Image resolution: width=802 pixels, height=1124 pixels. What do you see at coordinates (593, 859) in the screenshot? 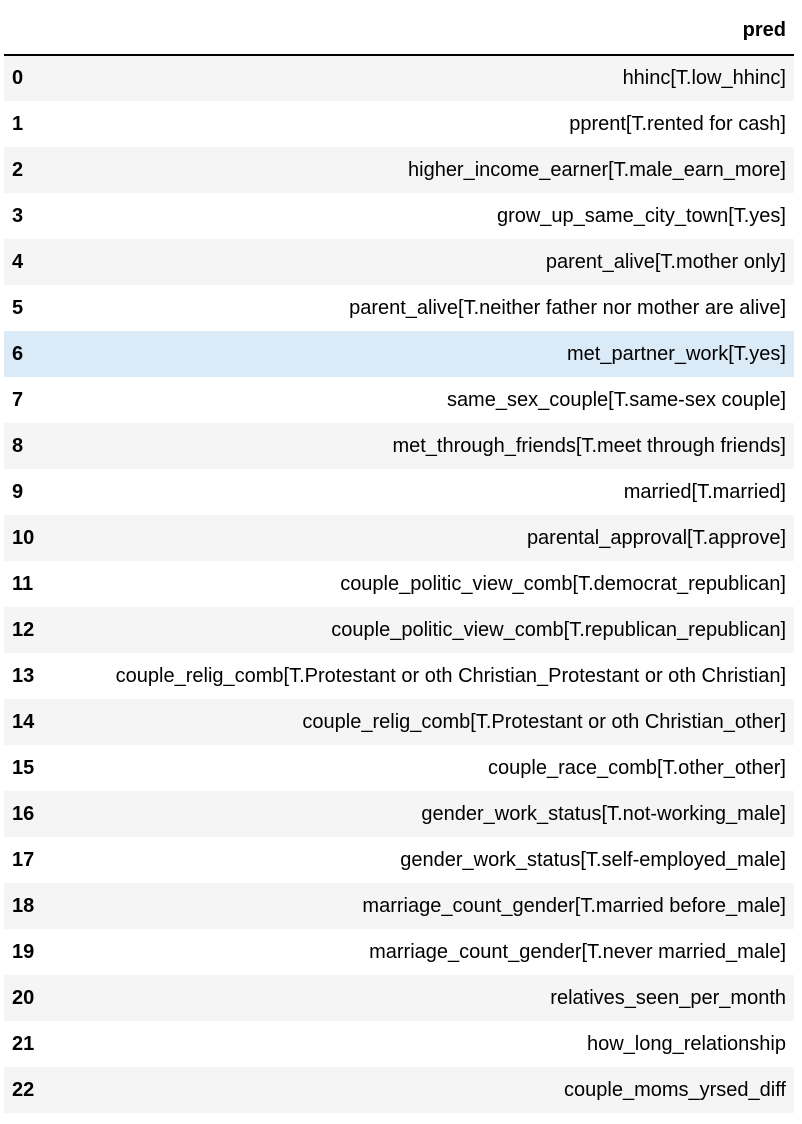
I see `pred-cell: gender_work_status[T.self-employed_male]` at bounding box center [593, 859].